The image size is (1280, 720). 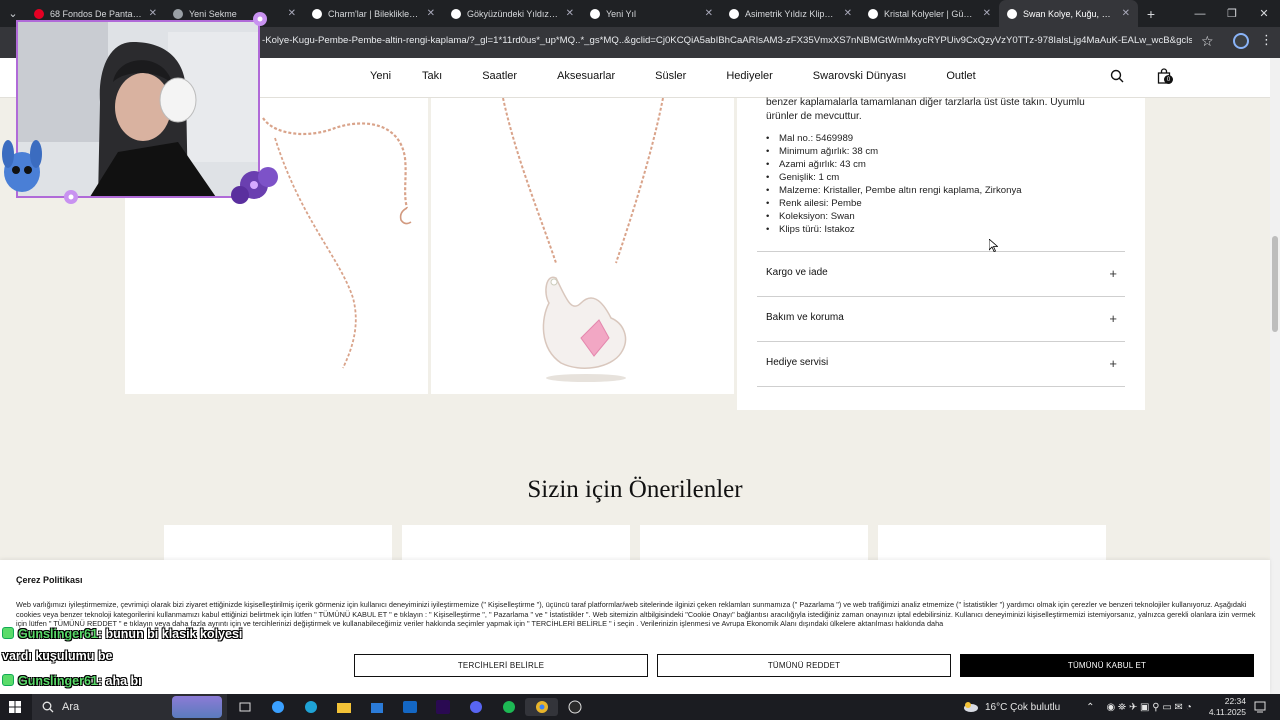 What do you see at coordinates (1232, 13) in the screenshot?
I see `maximize-icon: ❐` at bounding box center [1232, 13].